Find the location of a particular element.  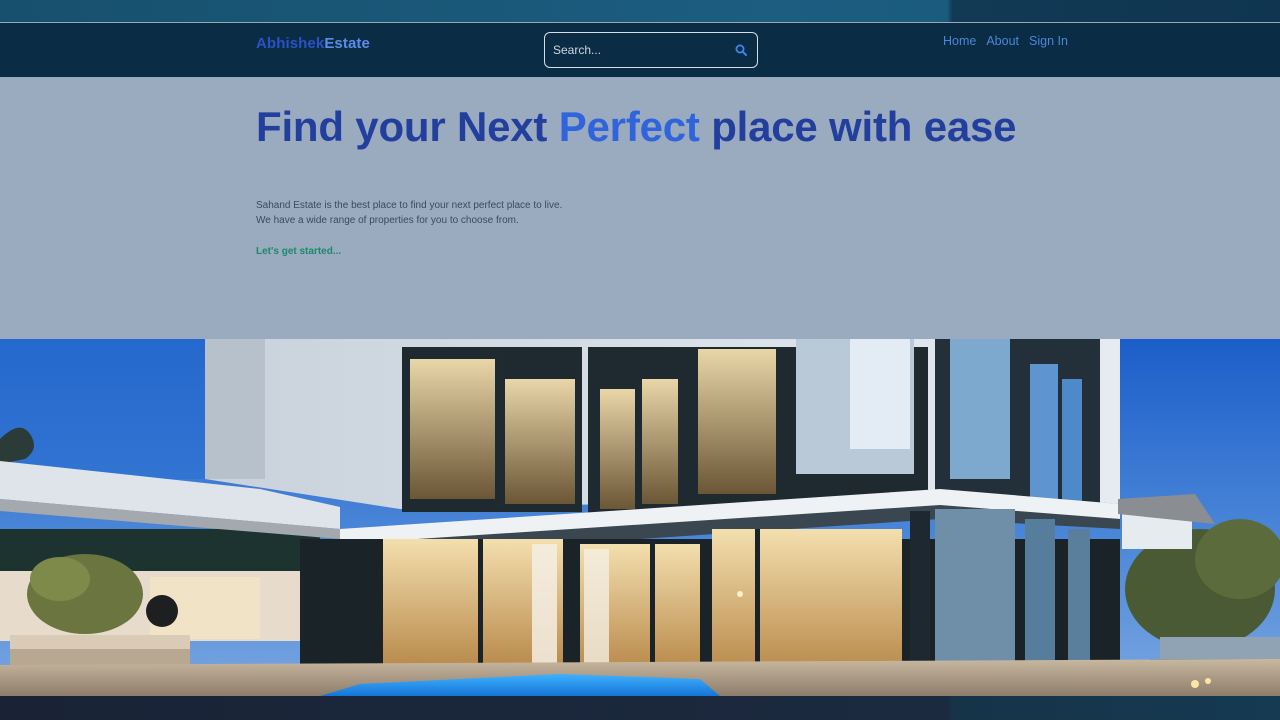

logo: AbhishekEstate is located at coordinates (313, 43).